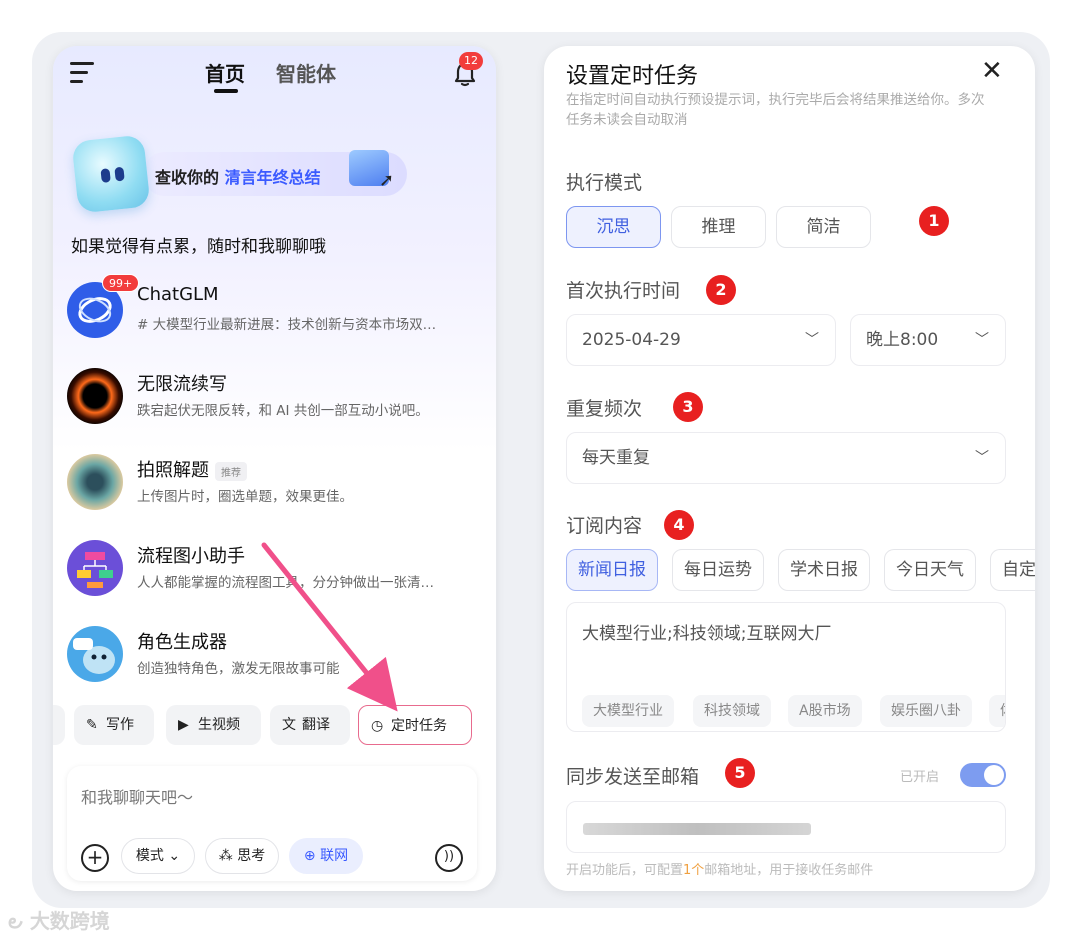 The width and height of the screenshot is (1080, 941). Describe the element at coordinates (225, 72) in the screenshot. I see `tab-home: 首页` at that location.